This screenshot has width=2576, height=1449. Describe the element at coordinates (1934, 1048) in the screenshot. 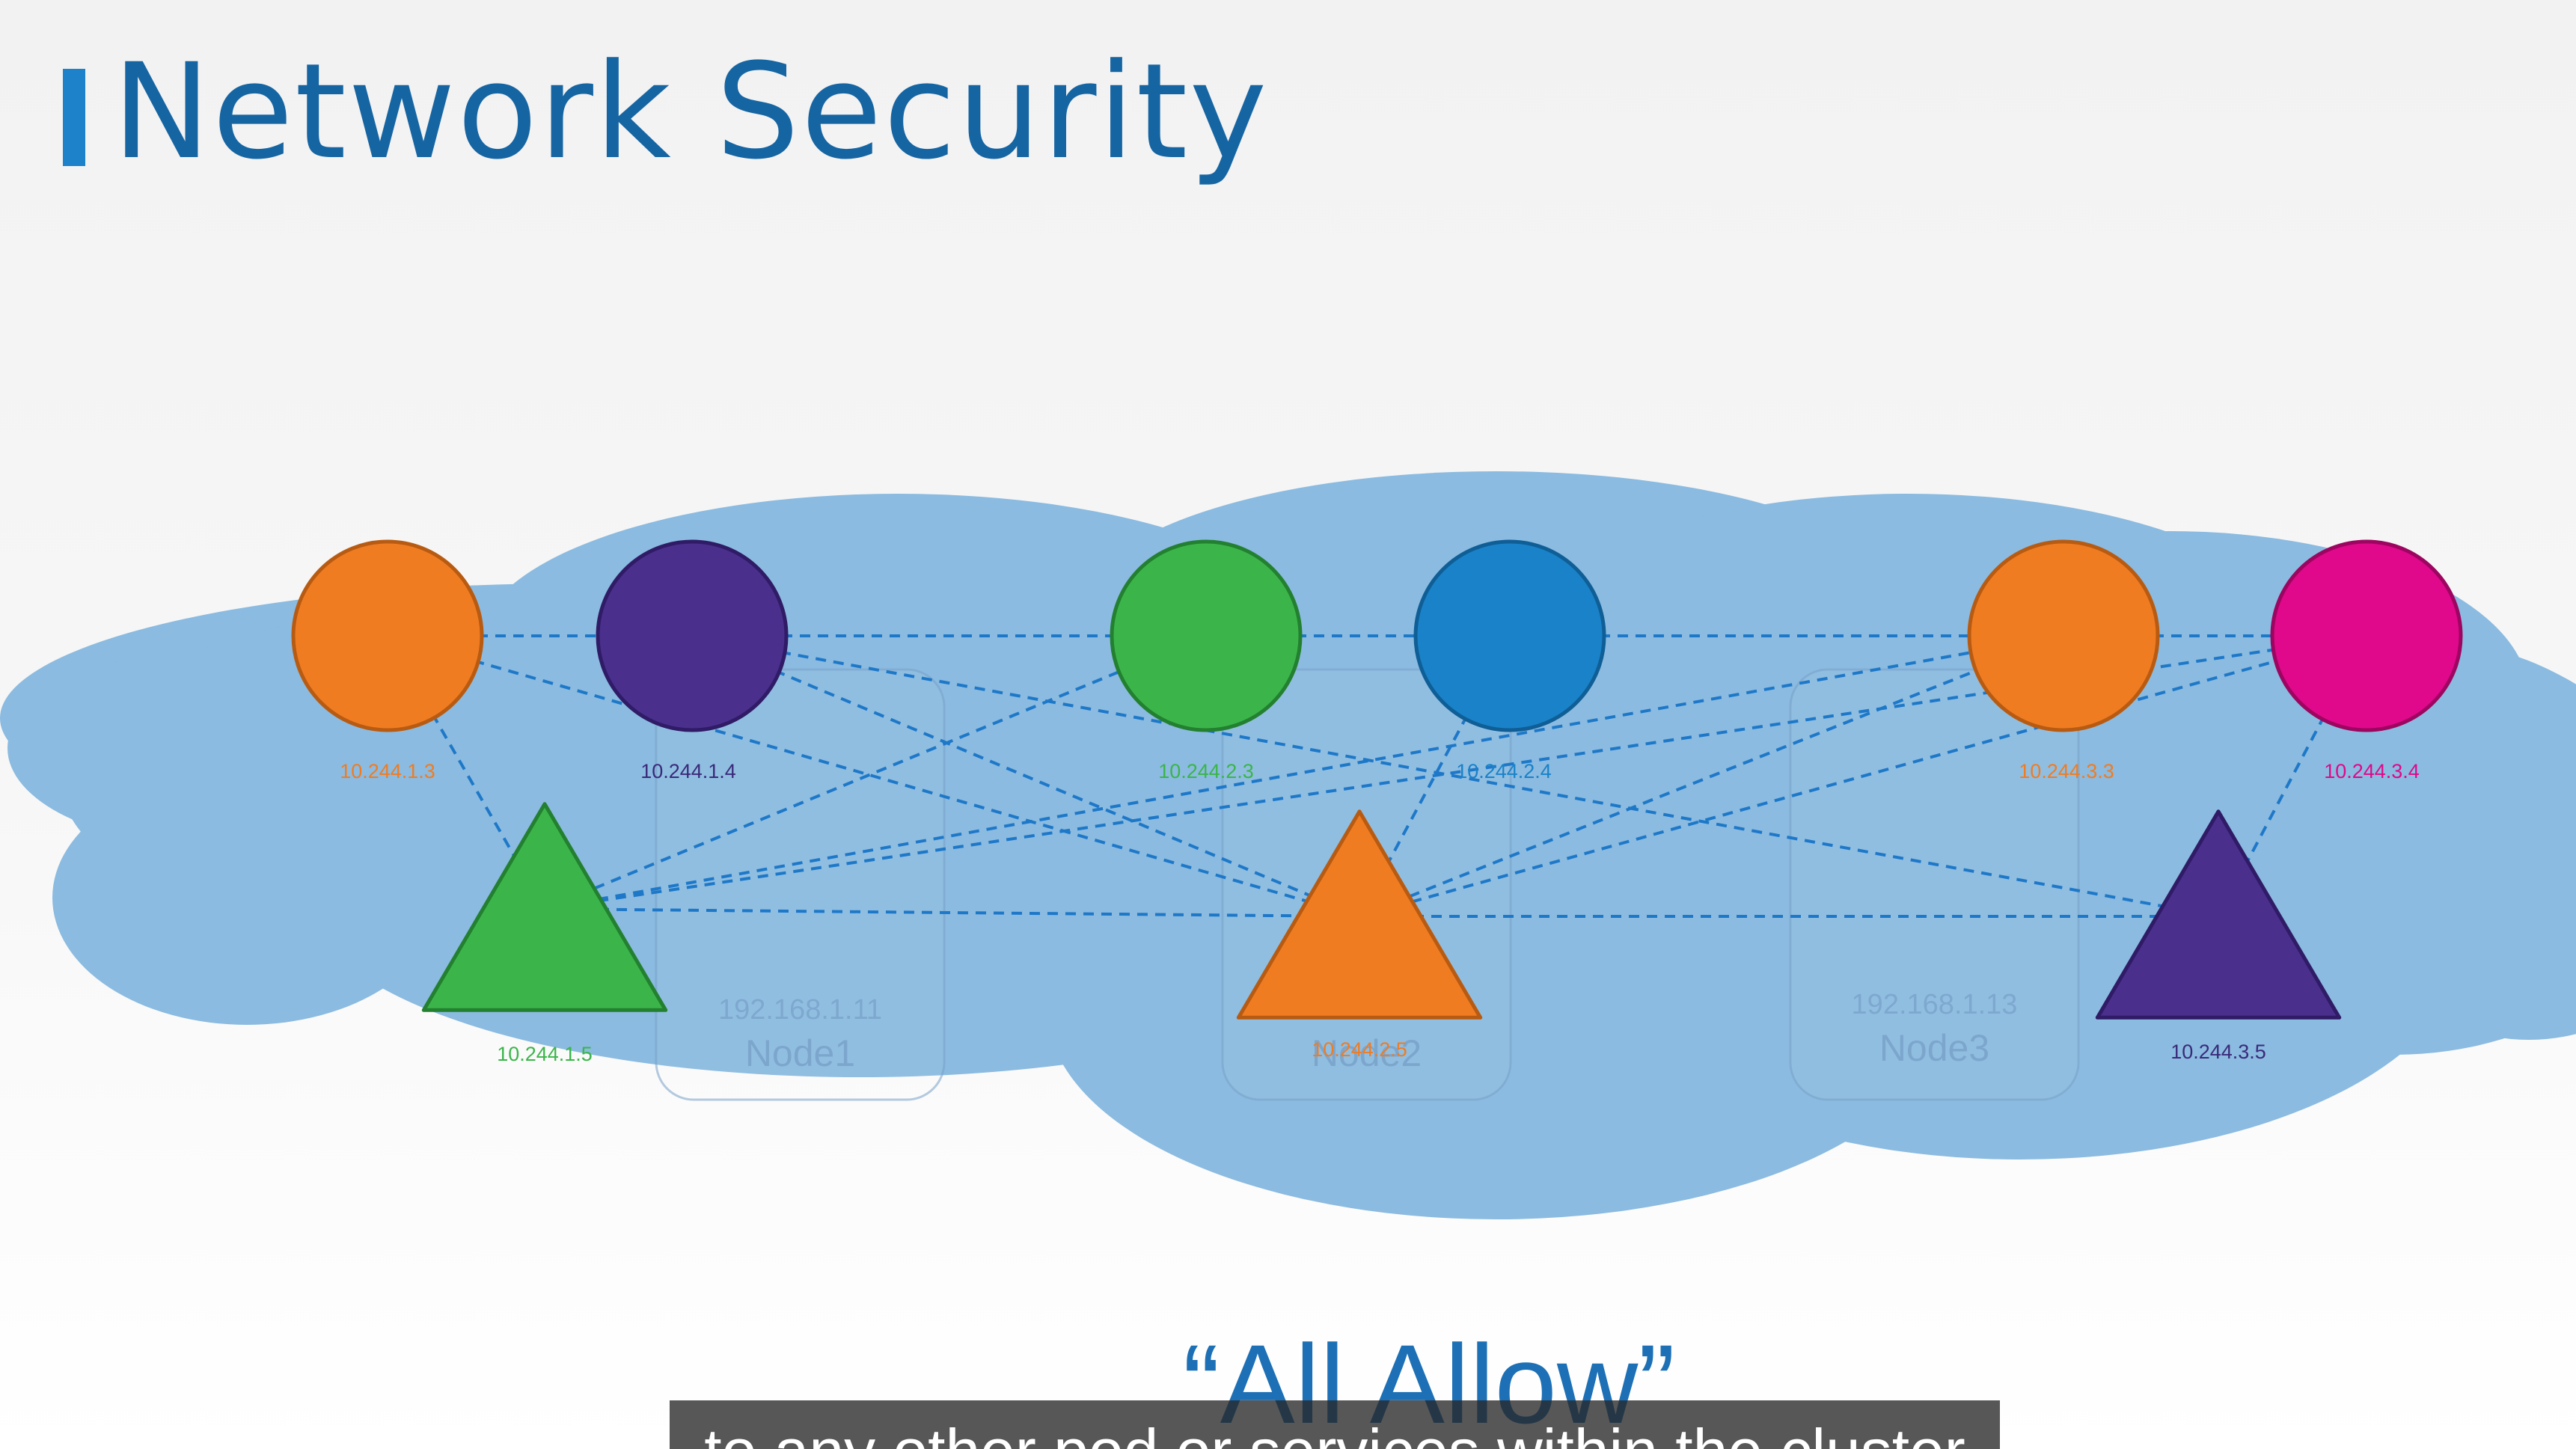

I see `node-name-label: Node3` at that location.